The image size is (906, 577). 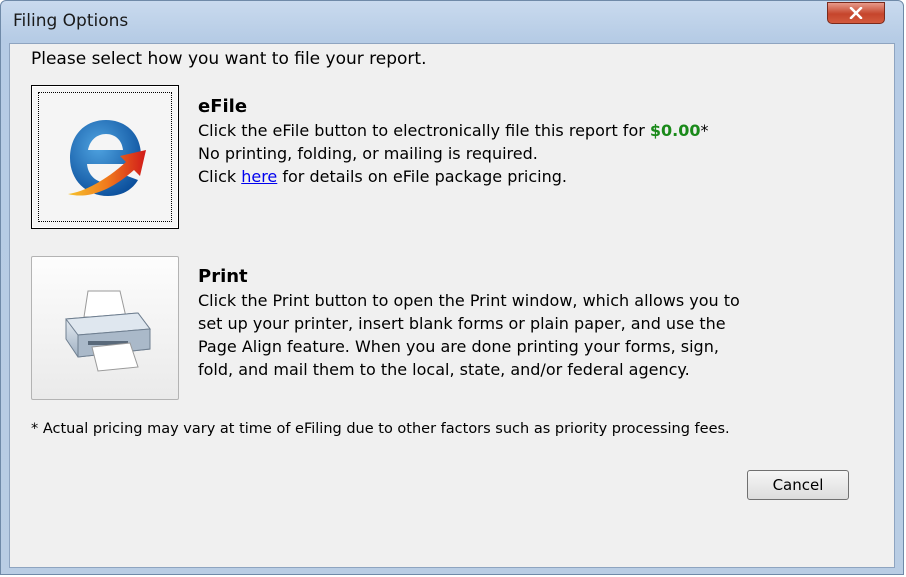 I want to click on efile-line-3-suffix: for details on eFile package pricing., so click(x=422, y=176).